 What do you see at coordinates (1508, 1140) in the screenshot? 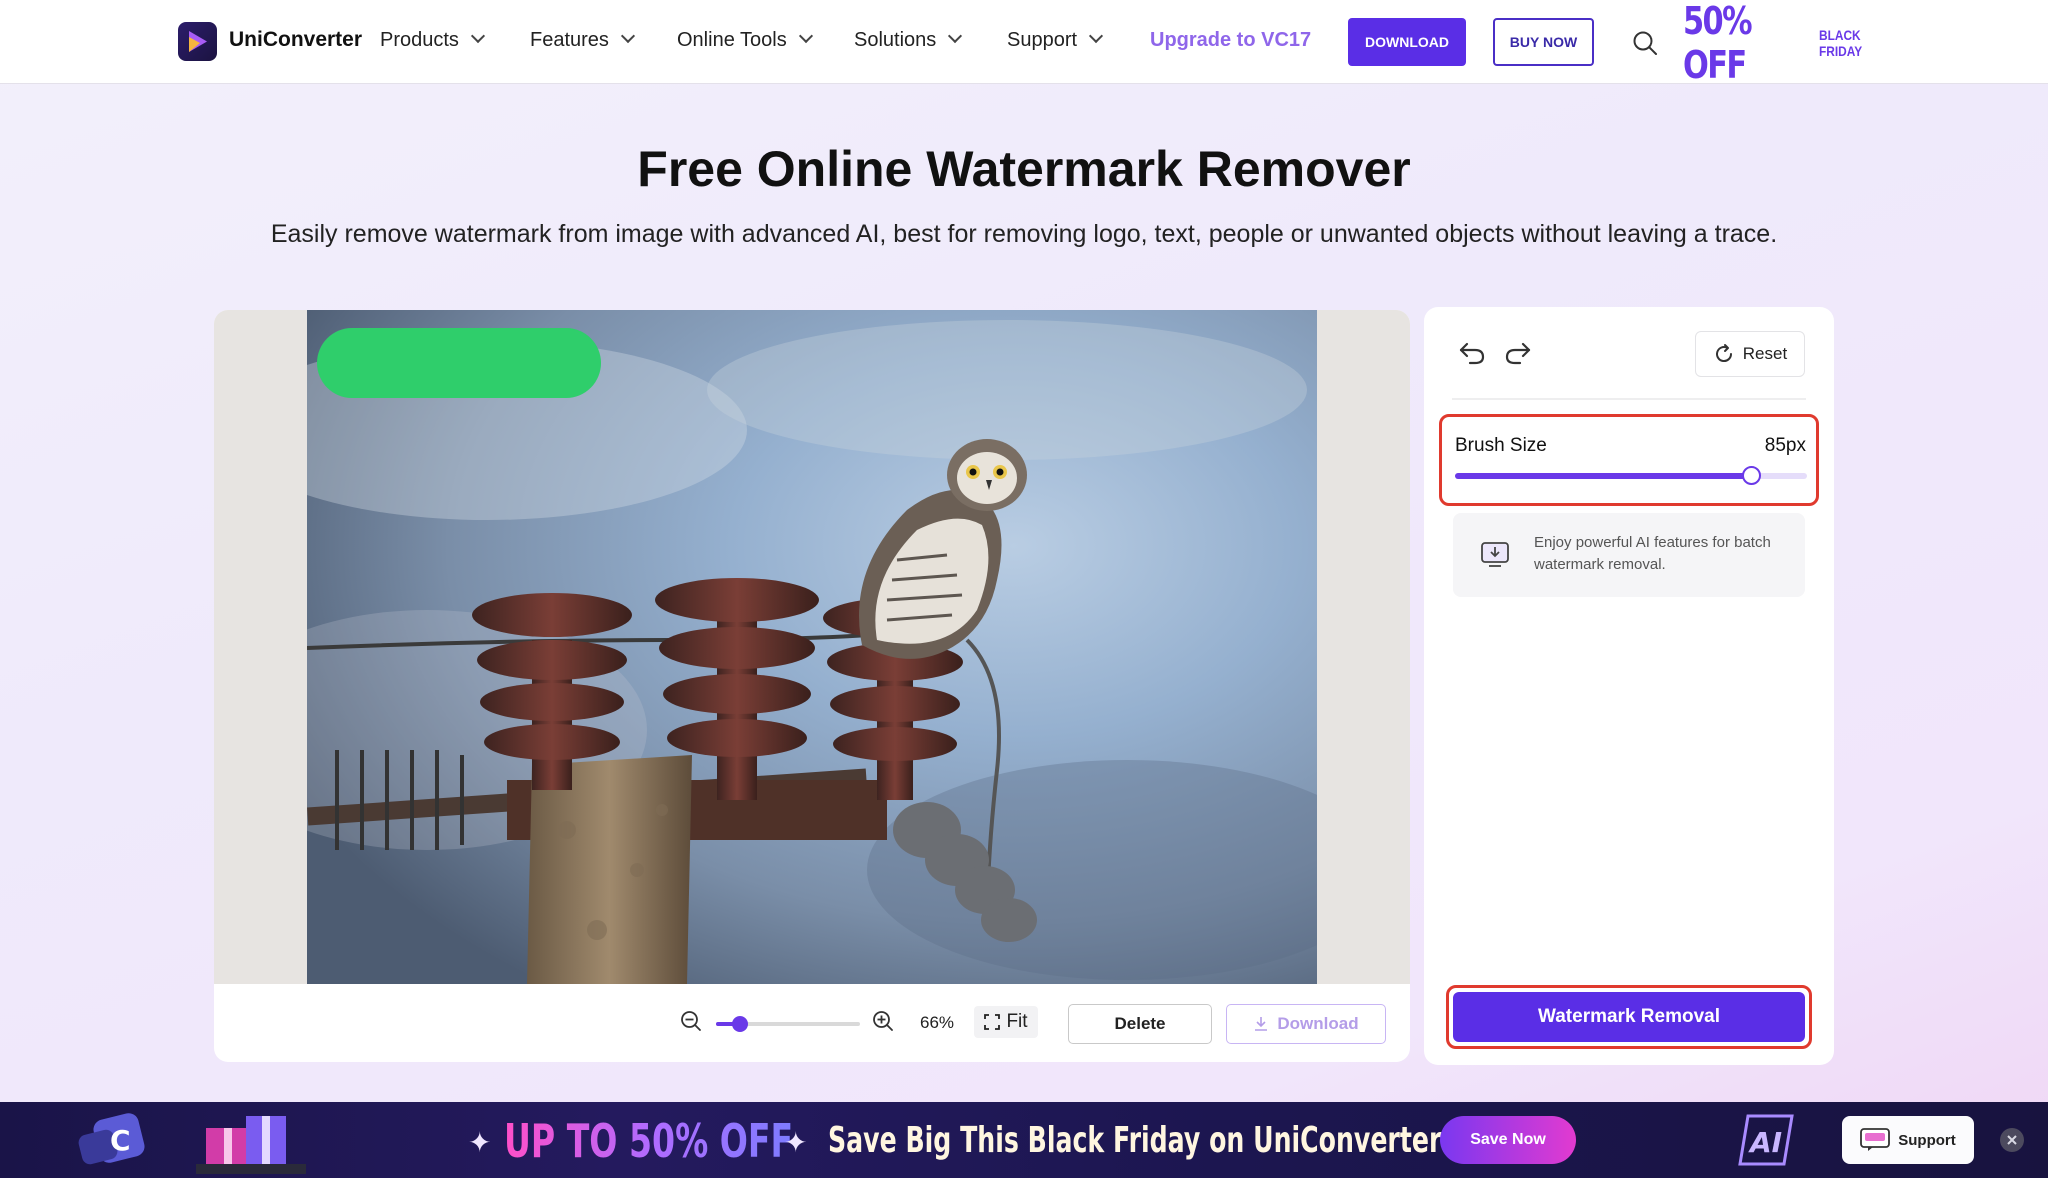
I see `save-now-button: Save Now` at bounding box center [1508, 1140].